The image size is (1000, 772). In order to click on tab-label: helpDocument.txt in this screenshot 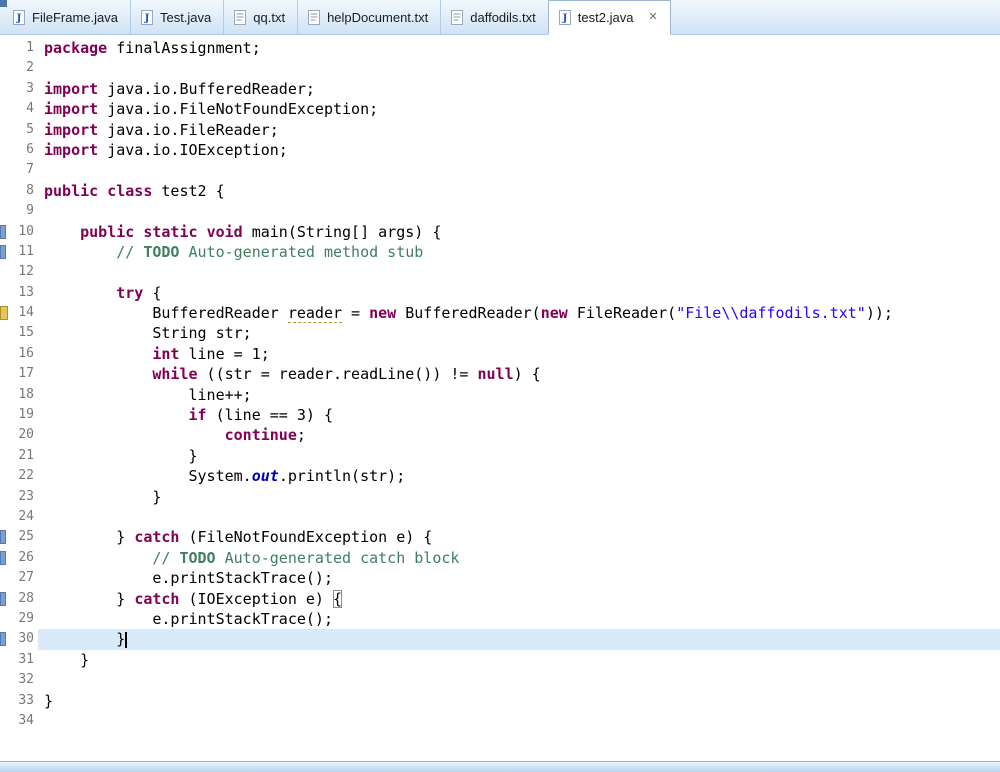, I will do `click(378, 17)`.